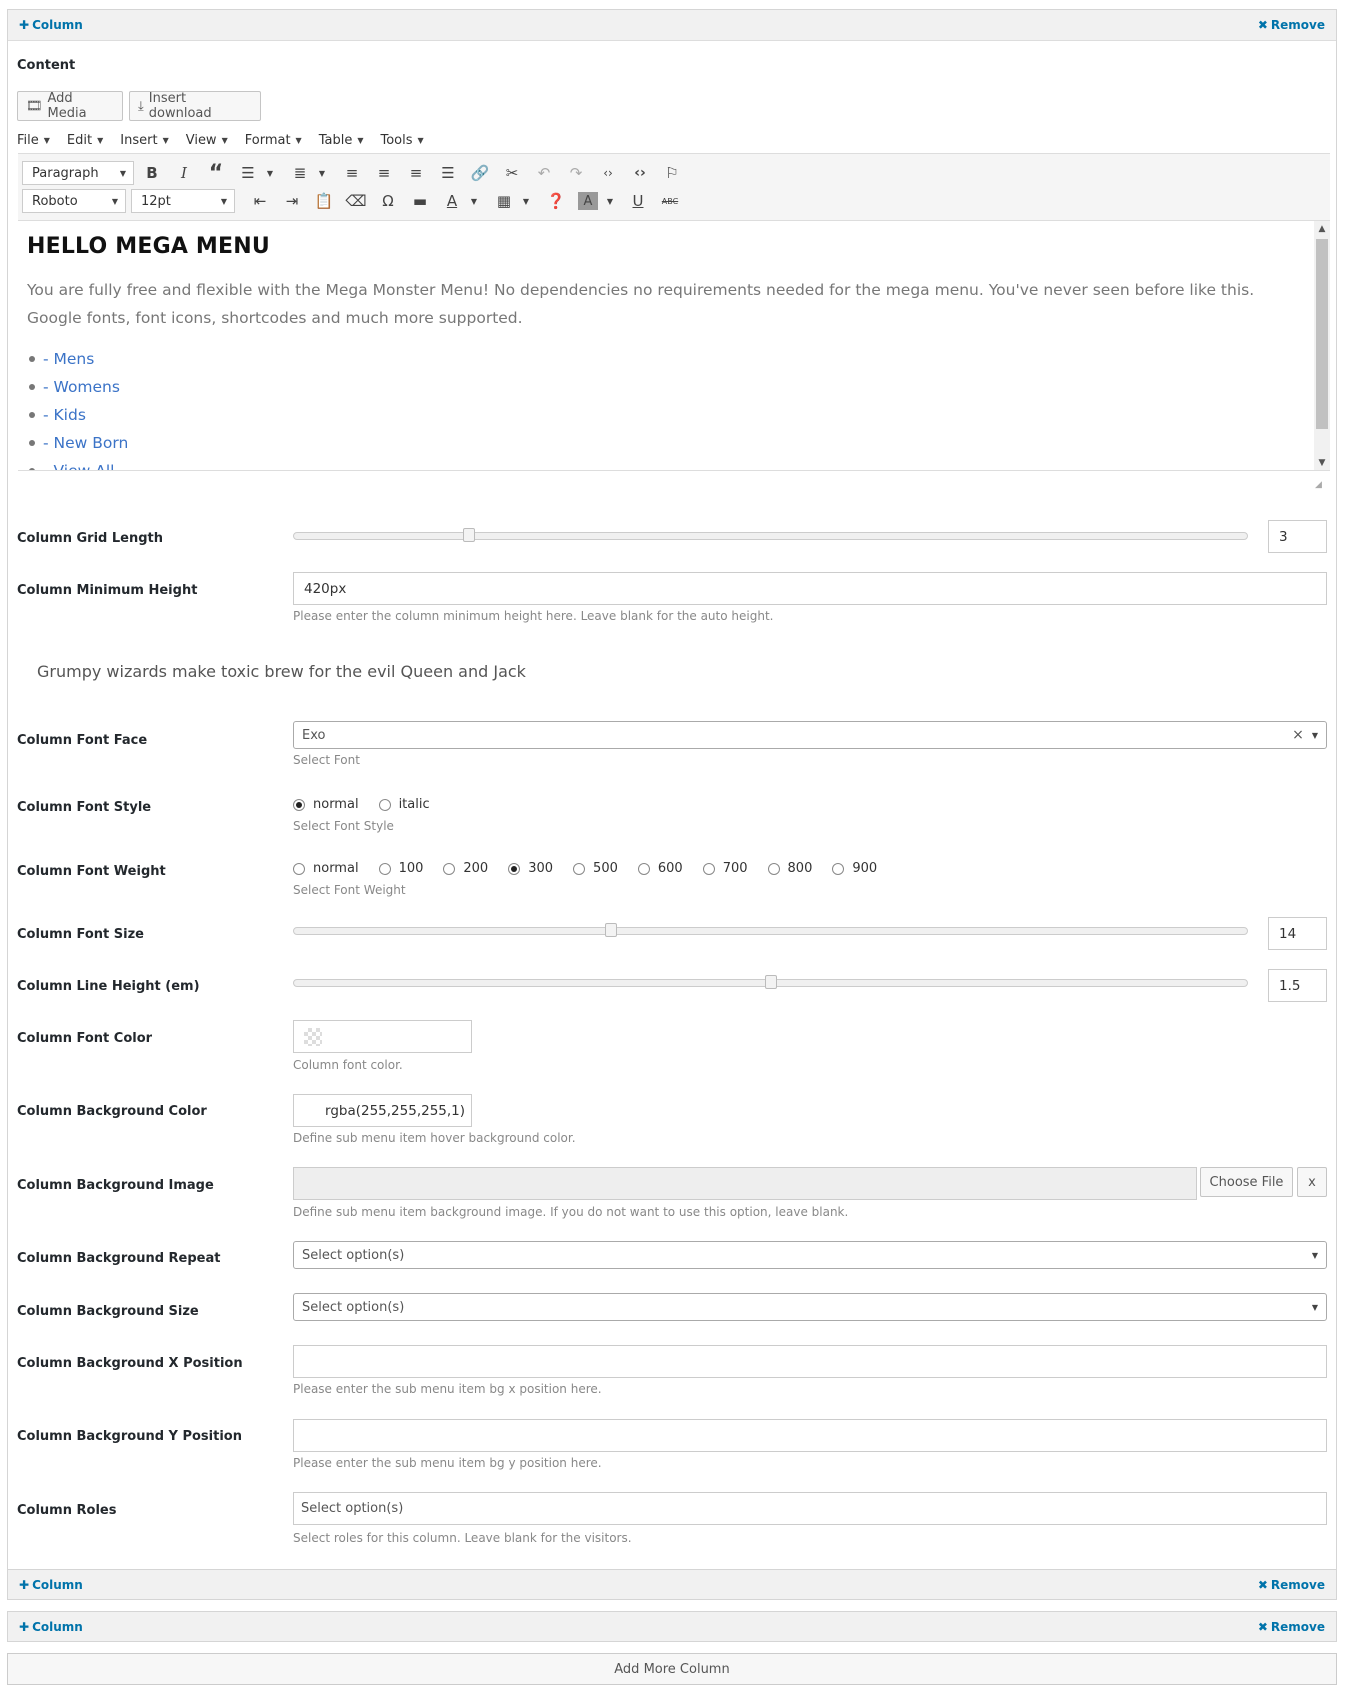 The image size is (1345, 1702). I want to click on list-item: - New Born, so click(77, 443).